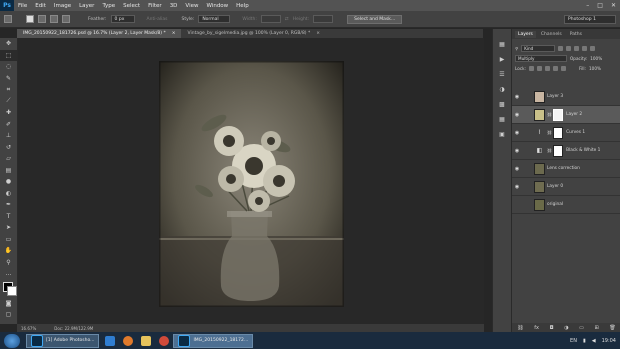 Image resolution: width=620 pixels, height=349 pixels. Describe the element at coordinates (8, 263) in the screenshot. I see `zoom-tool-icon: ⚲` at that location.